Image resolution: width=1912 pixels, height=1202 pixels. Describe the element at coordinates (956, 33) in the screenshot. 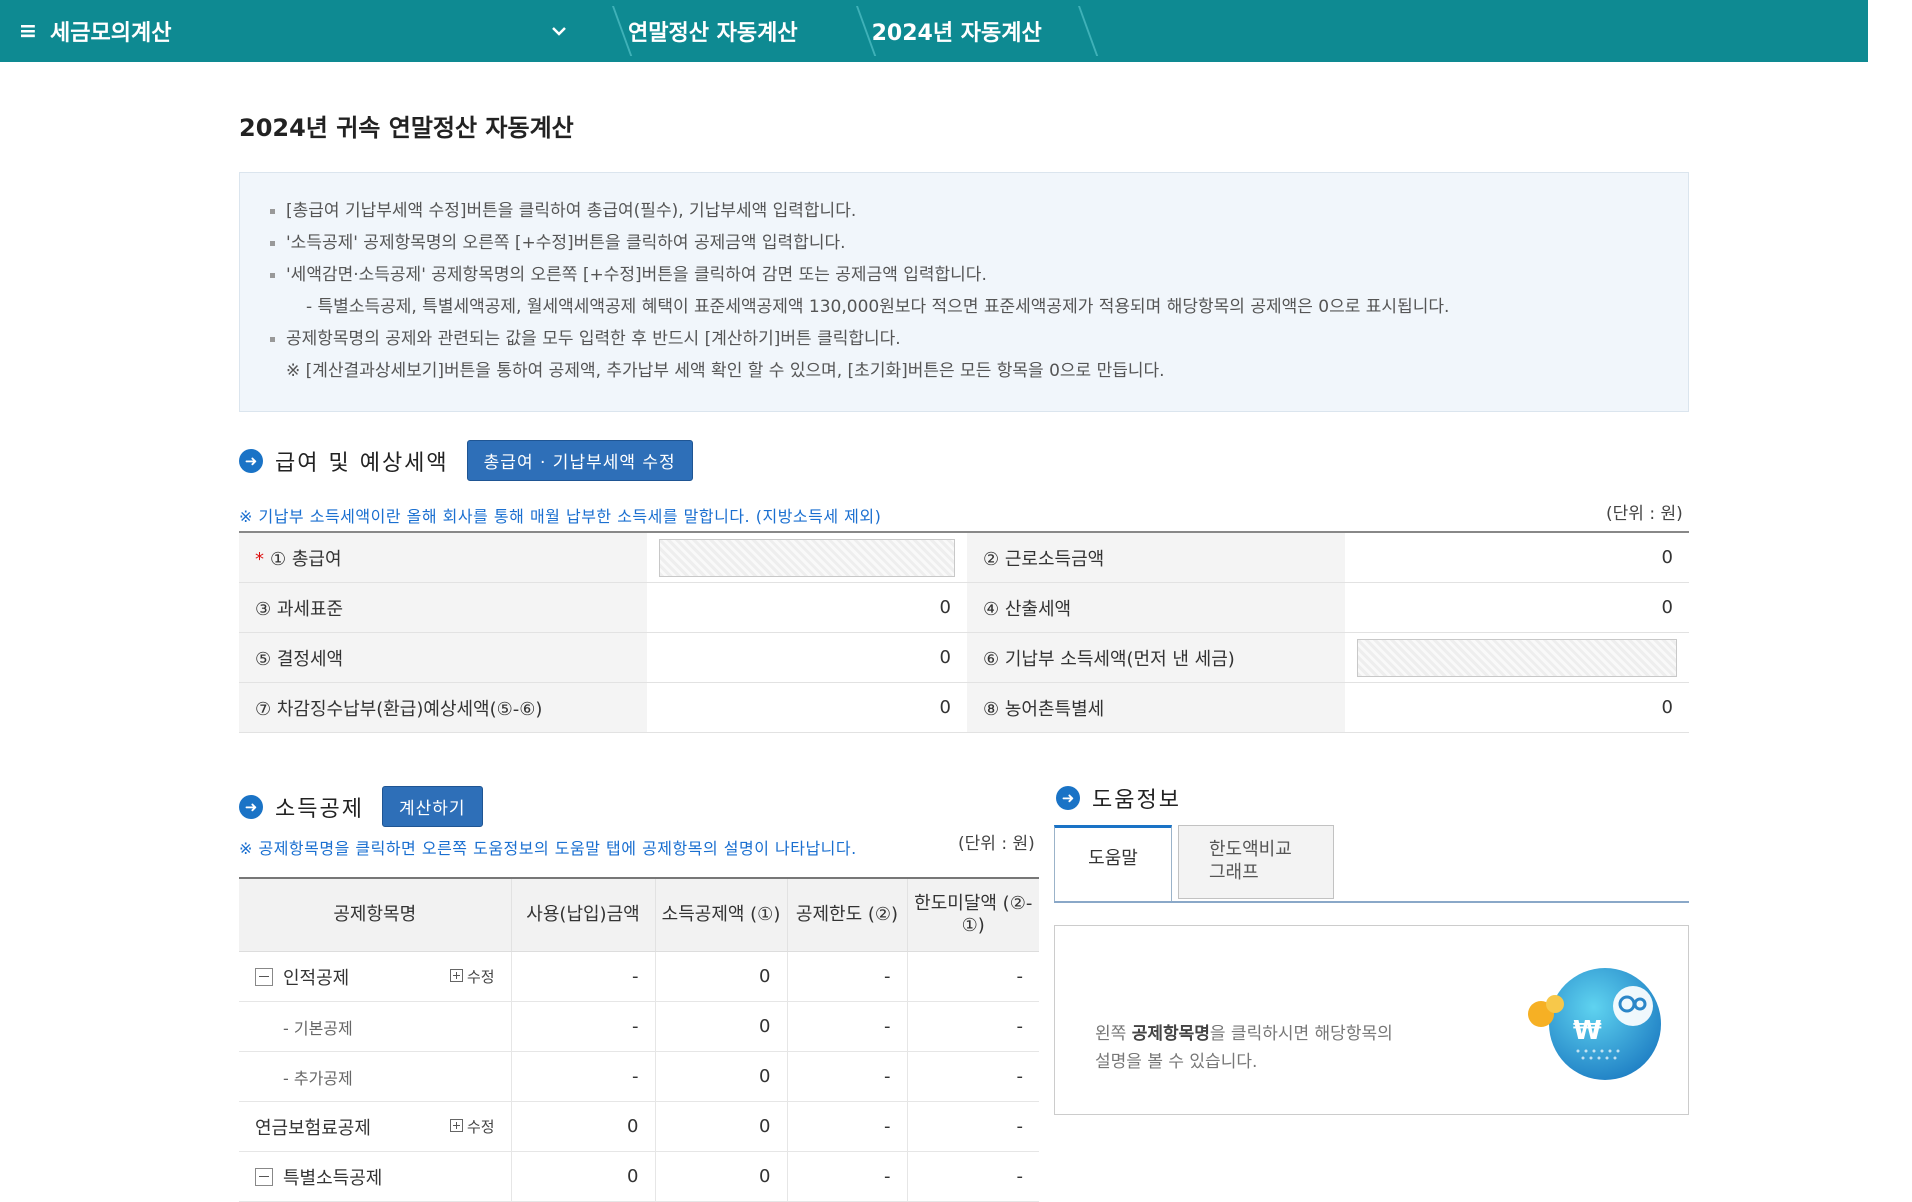

I see `breadcrumb-label: 2024년 자동계산` at that location.